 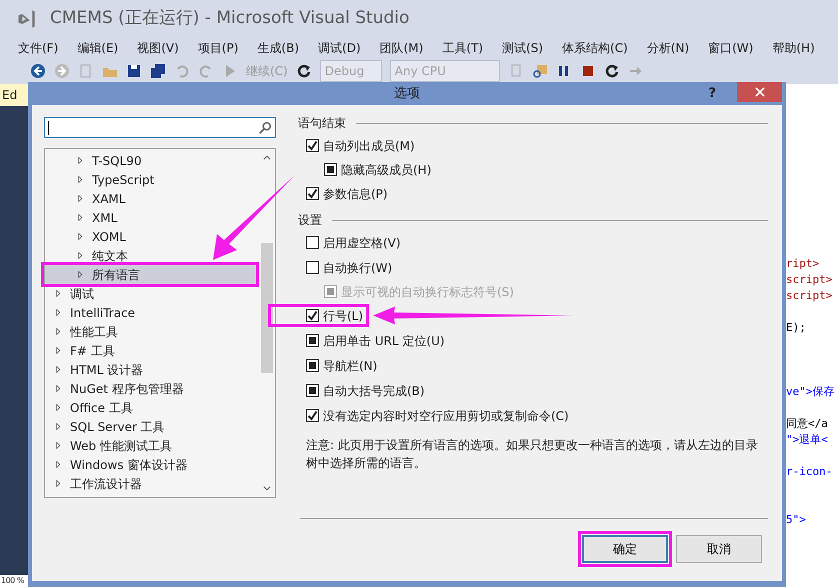 What do you see at coordinates (712, 94) in the screenshot?
I see `help-button: ?` at bounding box center [712, 94].